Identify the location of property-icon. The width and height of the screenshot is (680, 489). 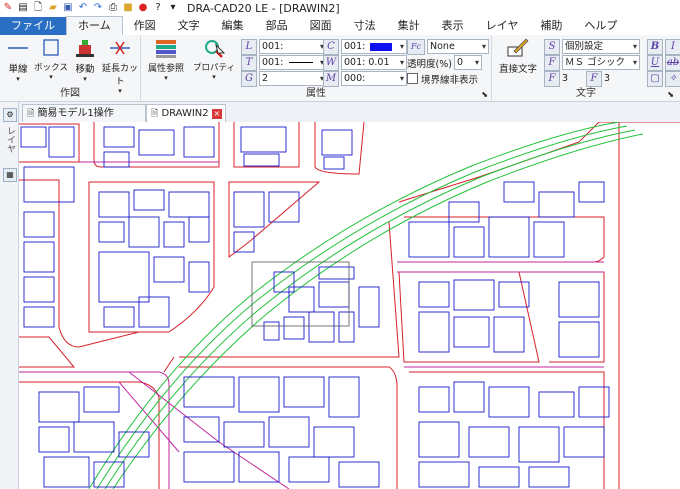
(215, 49).